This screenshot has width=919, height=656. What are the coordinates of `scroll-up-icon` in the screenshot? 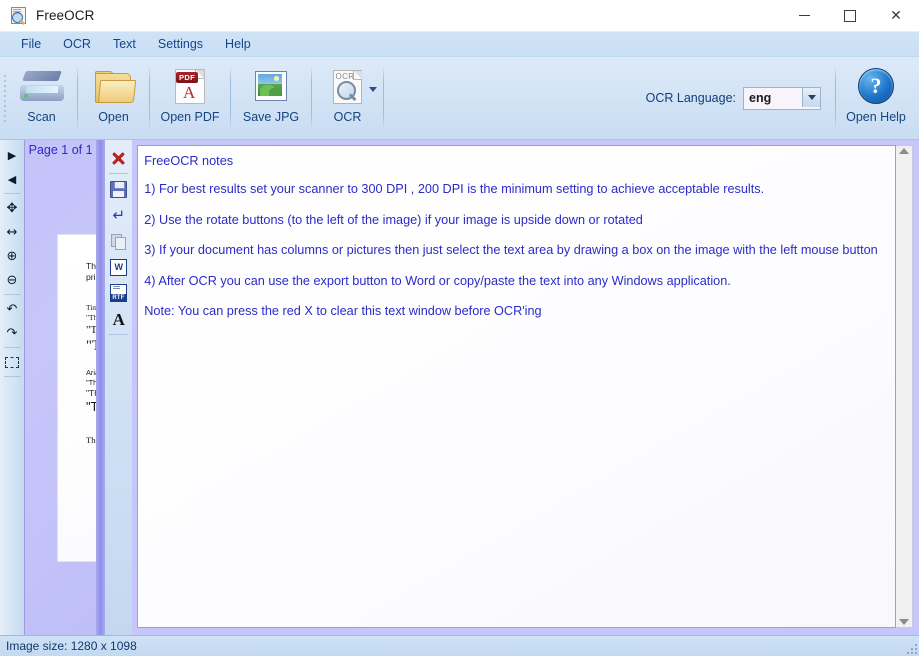 It's located at (904, 151).